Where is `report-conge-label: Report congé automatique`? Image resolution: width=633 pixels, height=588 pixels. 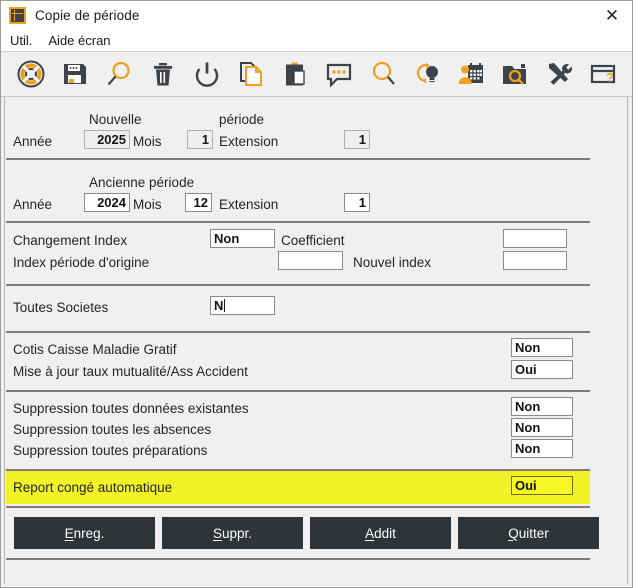
report-conge-label: Report congé automatique is located at coordinates (93, 487).